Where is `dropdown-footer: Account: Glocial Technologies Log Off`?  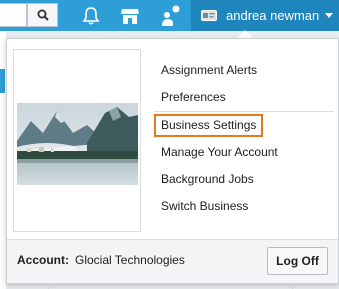 dropdown-footer: Account: Glocial Technologies Log Off is located at coordinates (172, 261).